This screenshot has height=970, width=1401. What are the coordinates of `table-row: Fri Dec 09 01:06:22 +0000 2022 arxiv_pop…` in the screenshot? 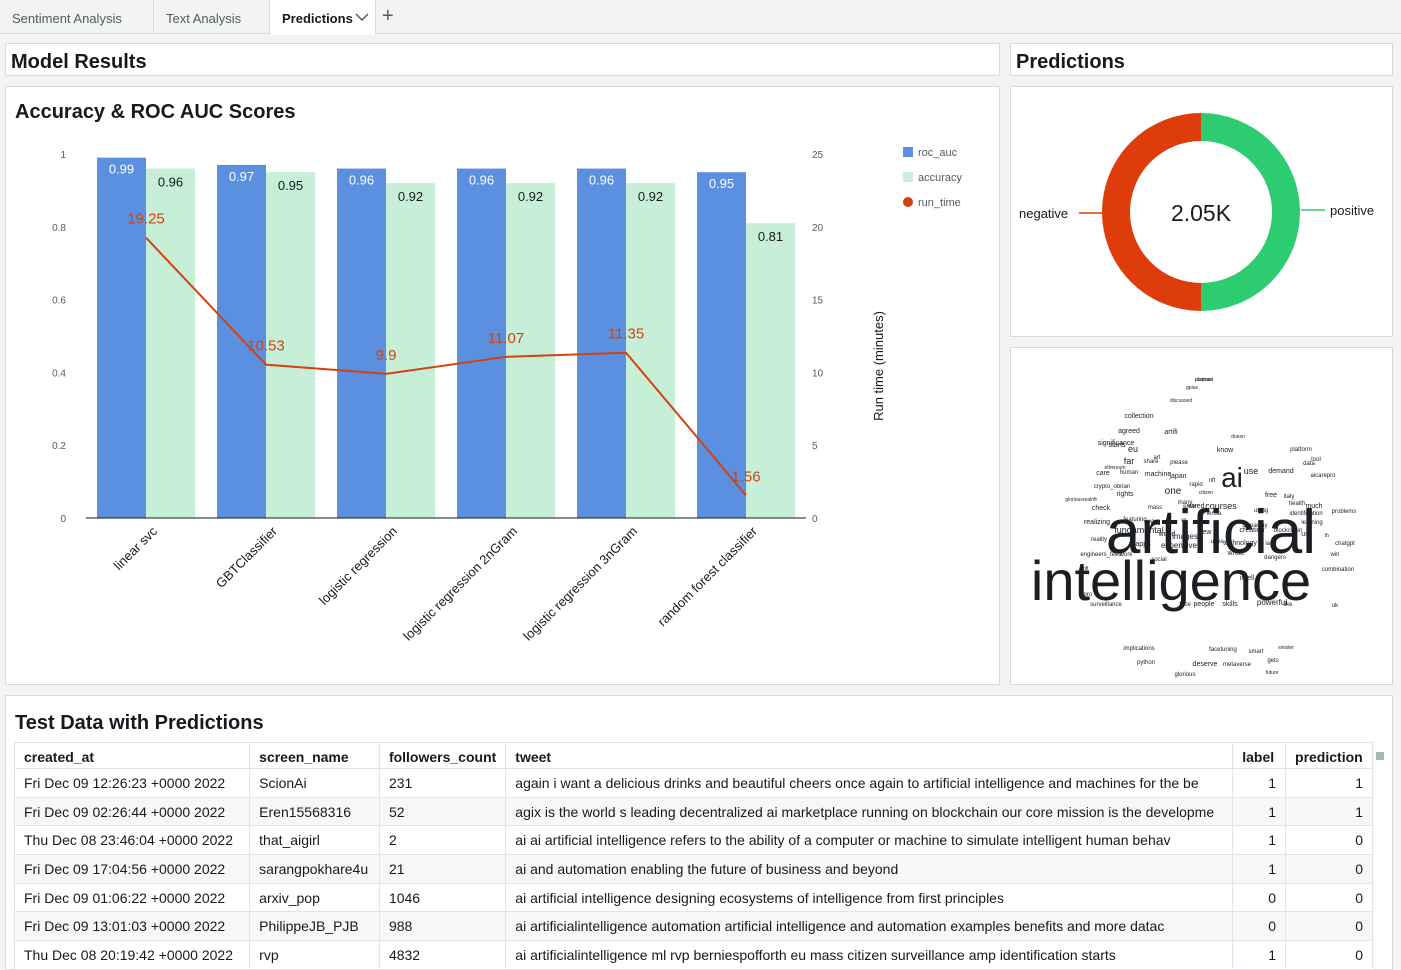 It's located at (693, 898).